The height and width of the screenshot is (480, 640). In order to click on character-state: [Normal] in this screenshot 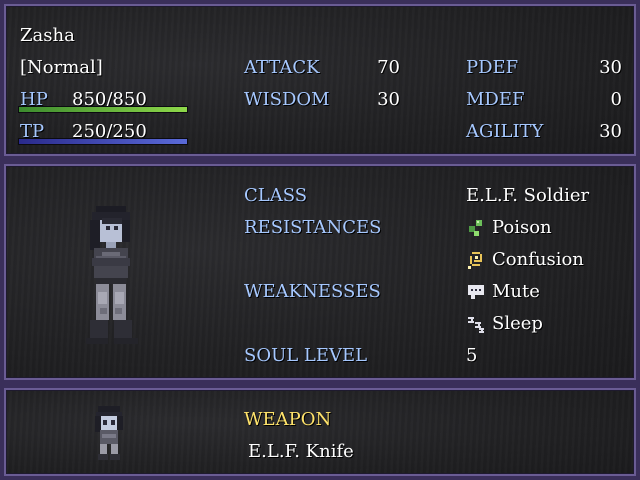, I will do `click(61, 67)`.